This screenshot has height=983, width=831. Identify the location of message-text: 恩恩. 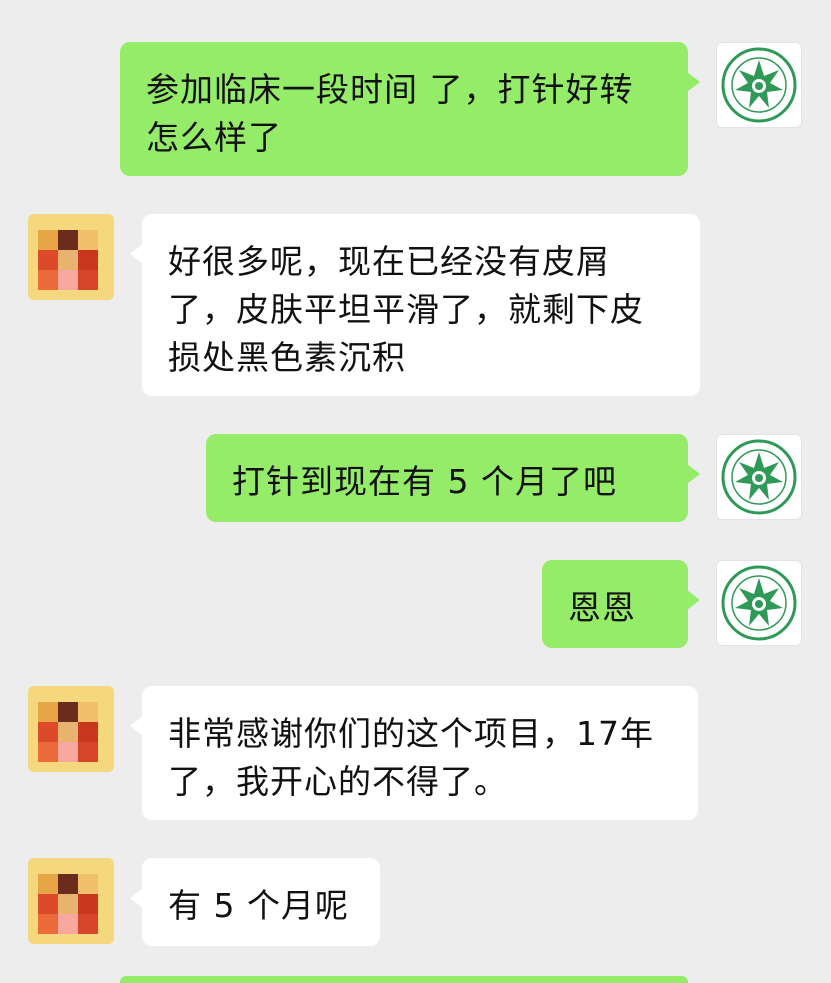
(602, 607).